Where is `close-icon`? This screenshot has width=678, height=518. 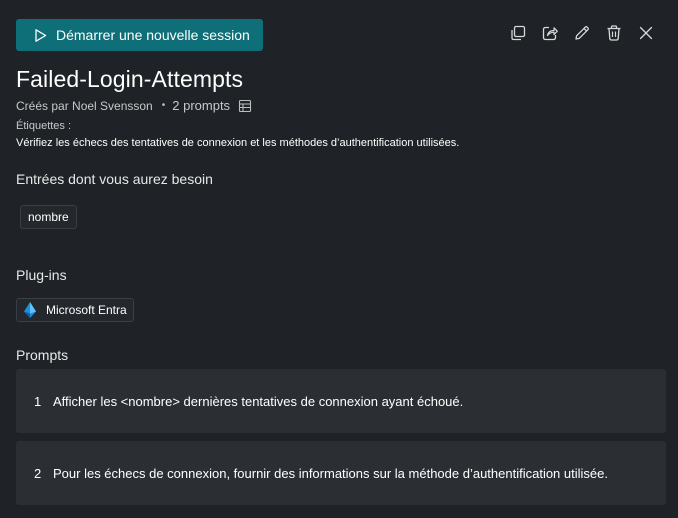
close-icon is located at coordinates (646, 35).